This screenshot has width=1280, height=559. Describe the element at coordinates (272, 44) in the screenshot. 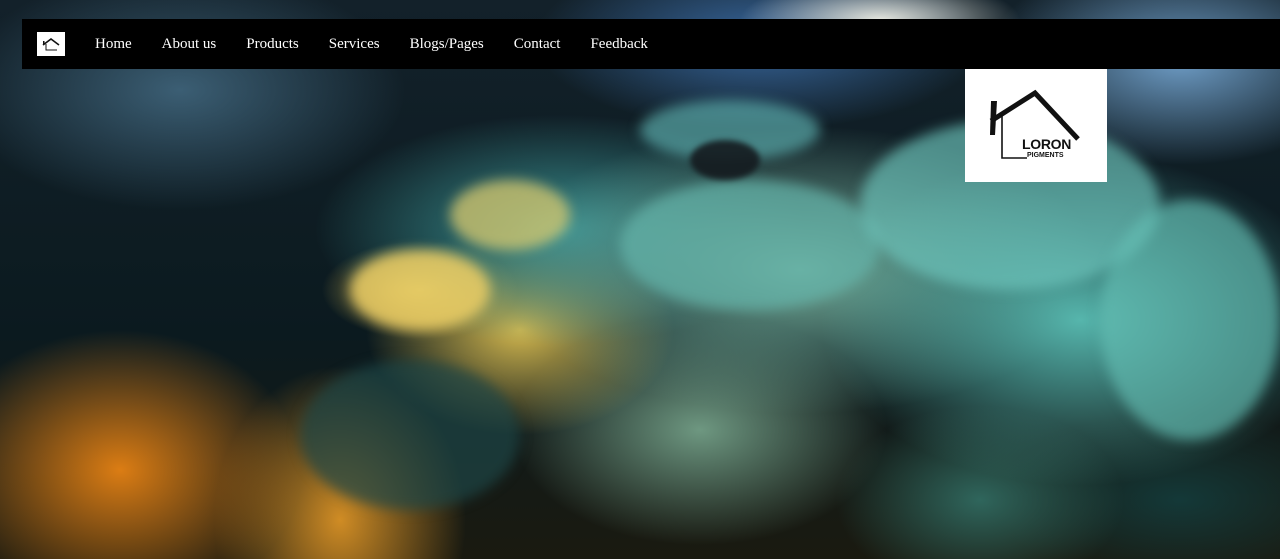

I see `nav-link-products: Products` at that location.